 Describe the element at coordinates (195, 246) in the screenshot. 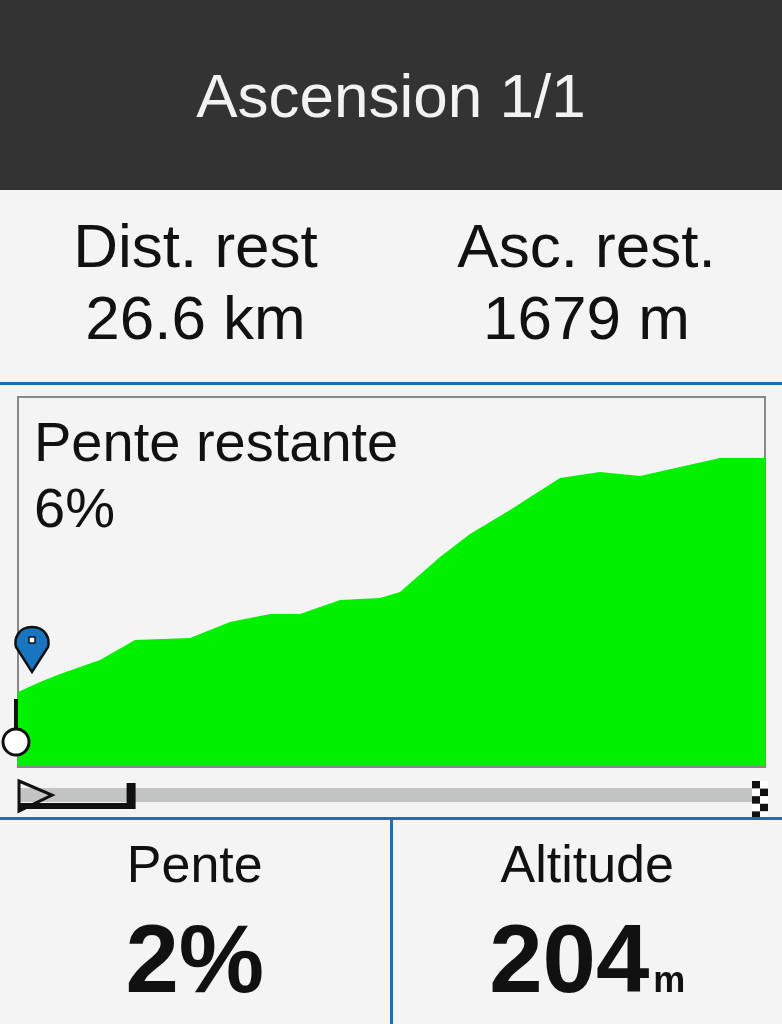

I see `field-label: Dist. rest` at that location.